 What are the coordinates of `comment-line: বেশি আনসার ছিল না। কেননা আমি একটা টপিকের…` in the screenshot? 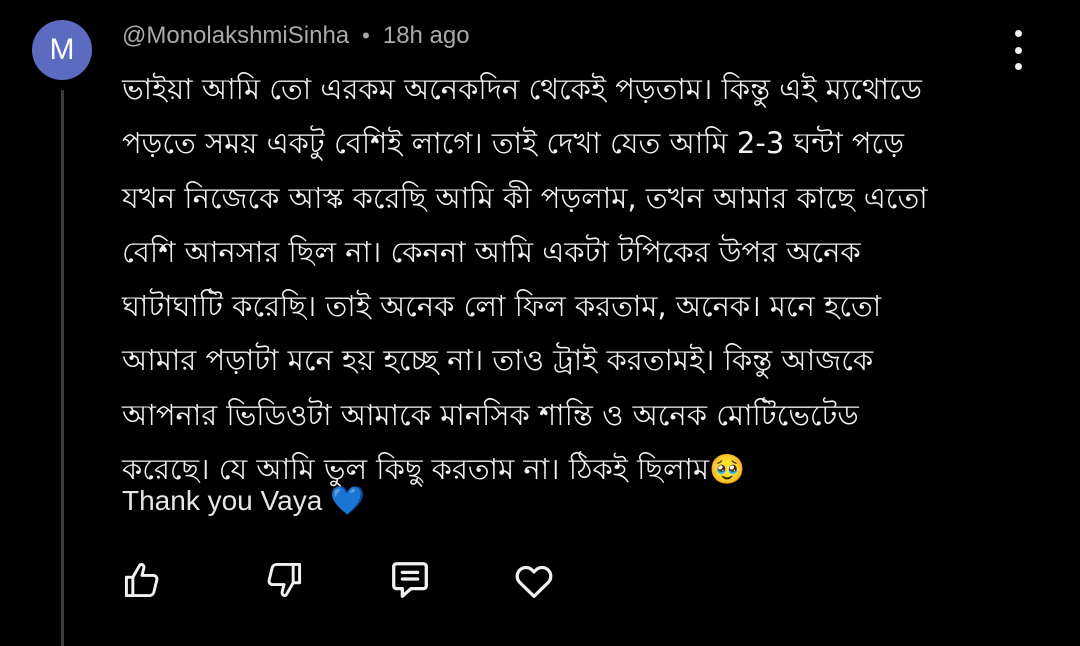 It's located at (491, 251).